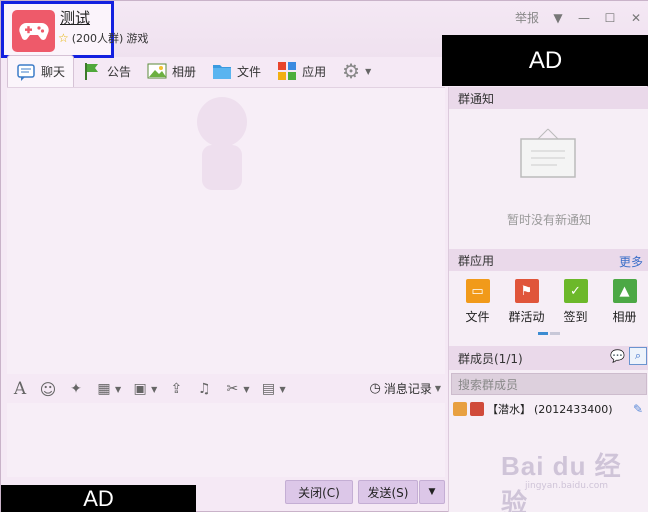  Describe the element at coordinates (268, 389) in the screenshot. I see `card-icon: ▤` at that location.